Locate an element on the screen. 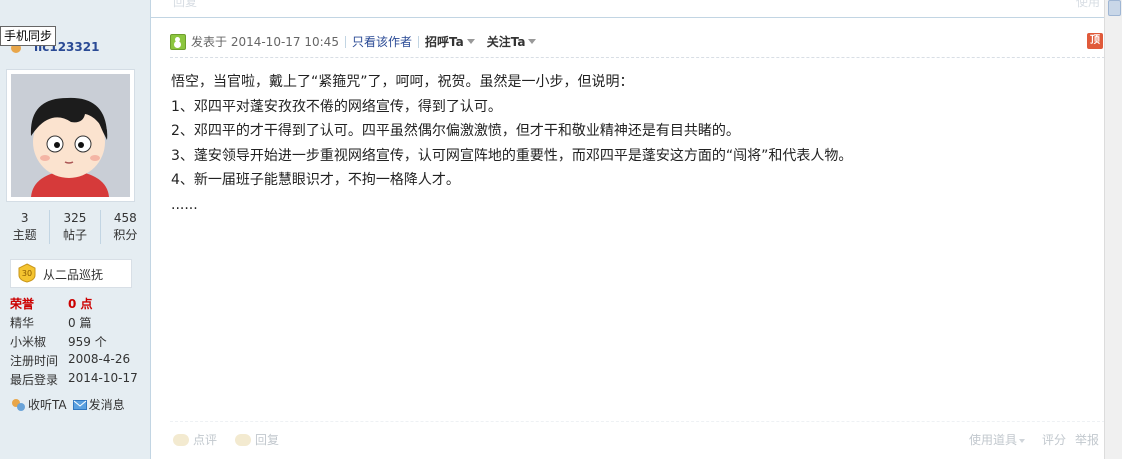 The image size is (1122, 459). reply-button: 回复 is located at coordinates (257, 439).